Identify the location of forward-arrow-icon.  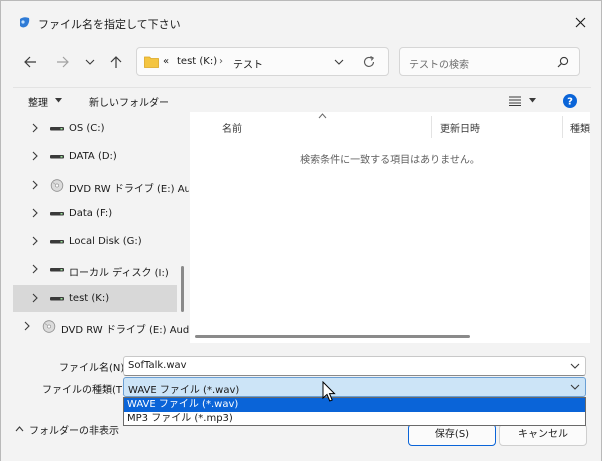
(62, 62).